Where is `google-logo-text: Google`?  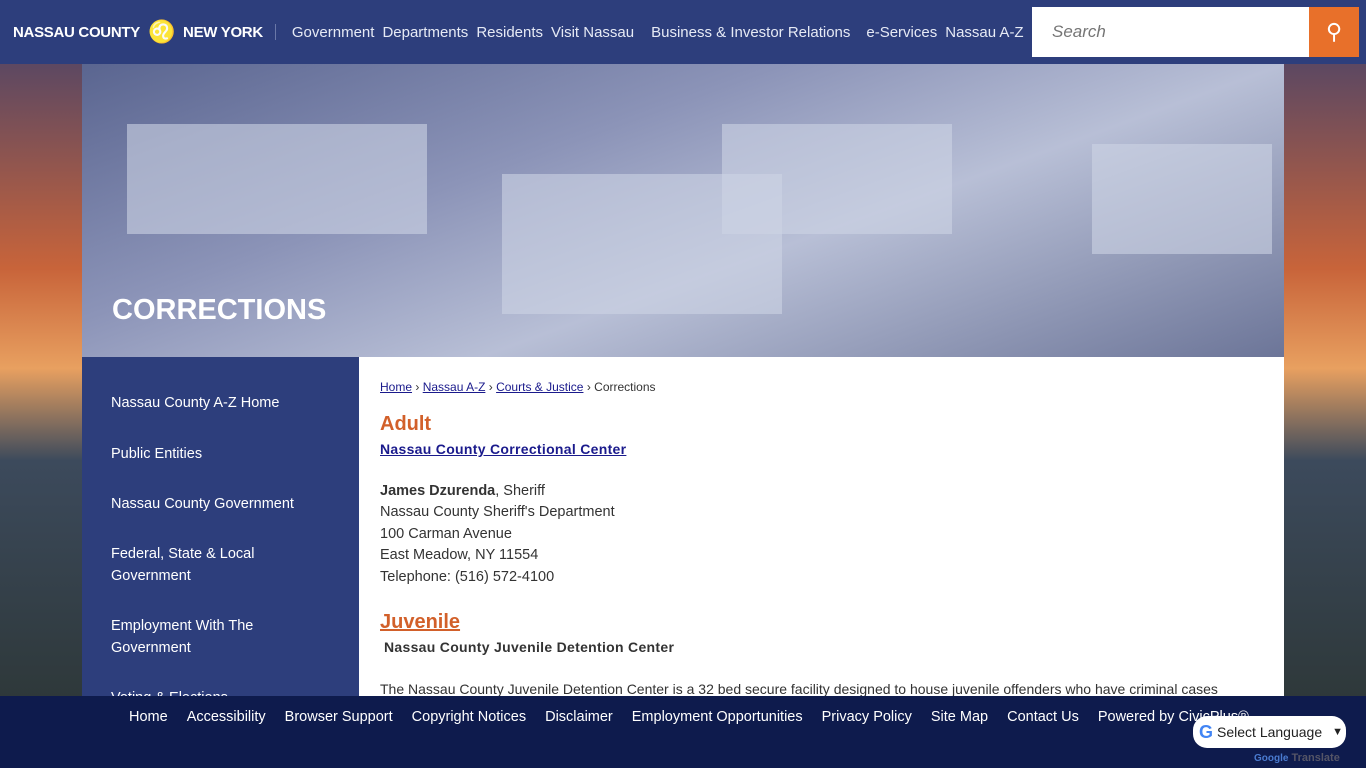
google-logo-text: Google is located at coordinates (1271, 758).